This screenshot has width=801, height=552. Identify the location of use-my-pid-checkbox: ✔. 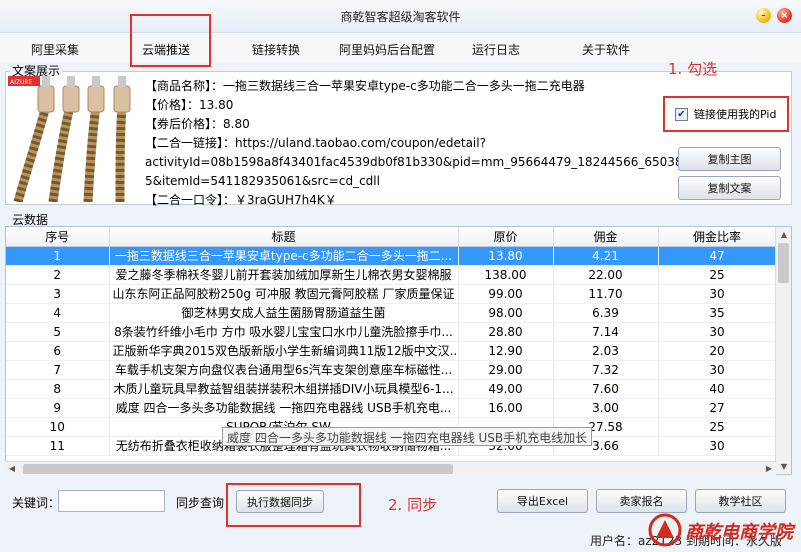
(681, 114).